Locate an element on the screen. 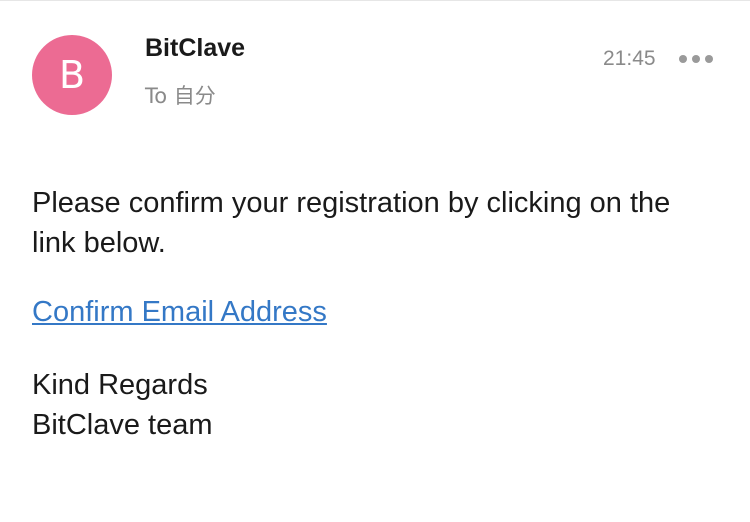 The height and width of the screenshot is (522, 750). recipient-line: To 自分 is located at coordinates (180, 95).